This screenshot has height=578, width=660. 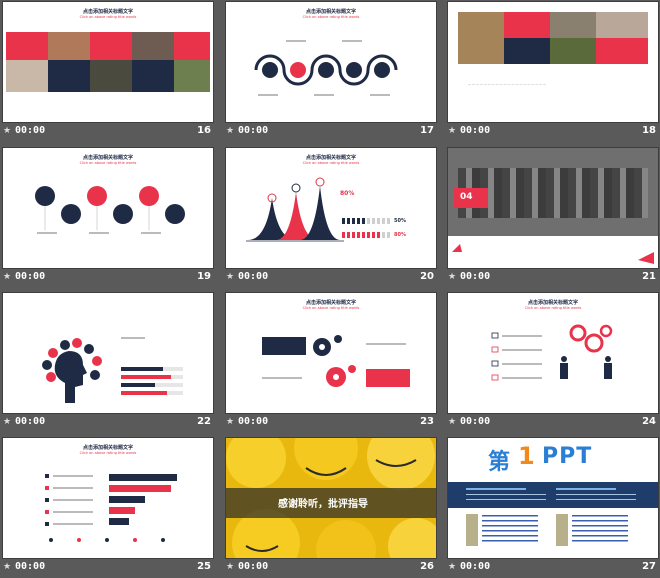 I want to click on slide-number: 21, so click(x=649, y=276).